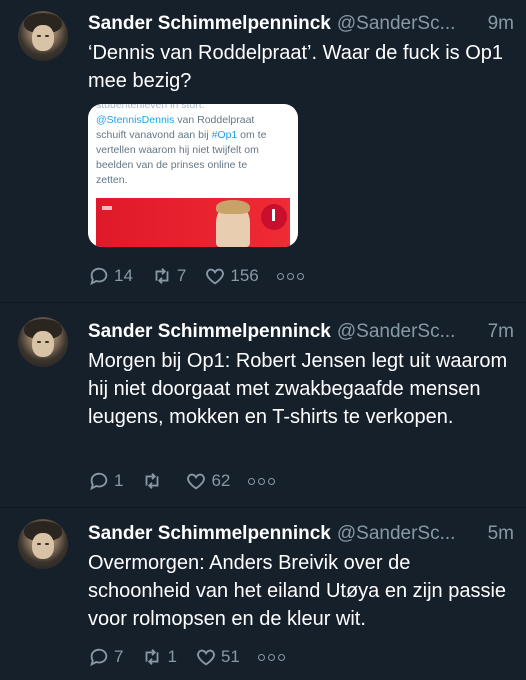  What do you see at coordinates (182, 481) in the screenshot?
I see `tweet-actions: 1 62` at bounding box center [182, 481].